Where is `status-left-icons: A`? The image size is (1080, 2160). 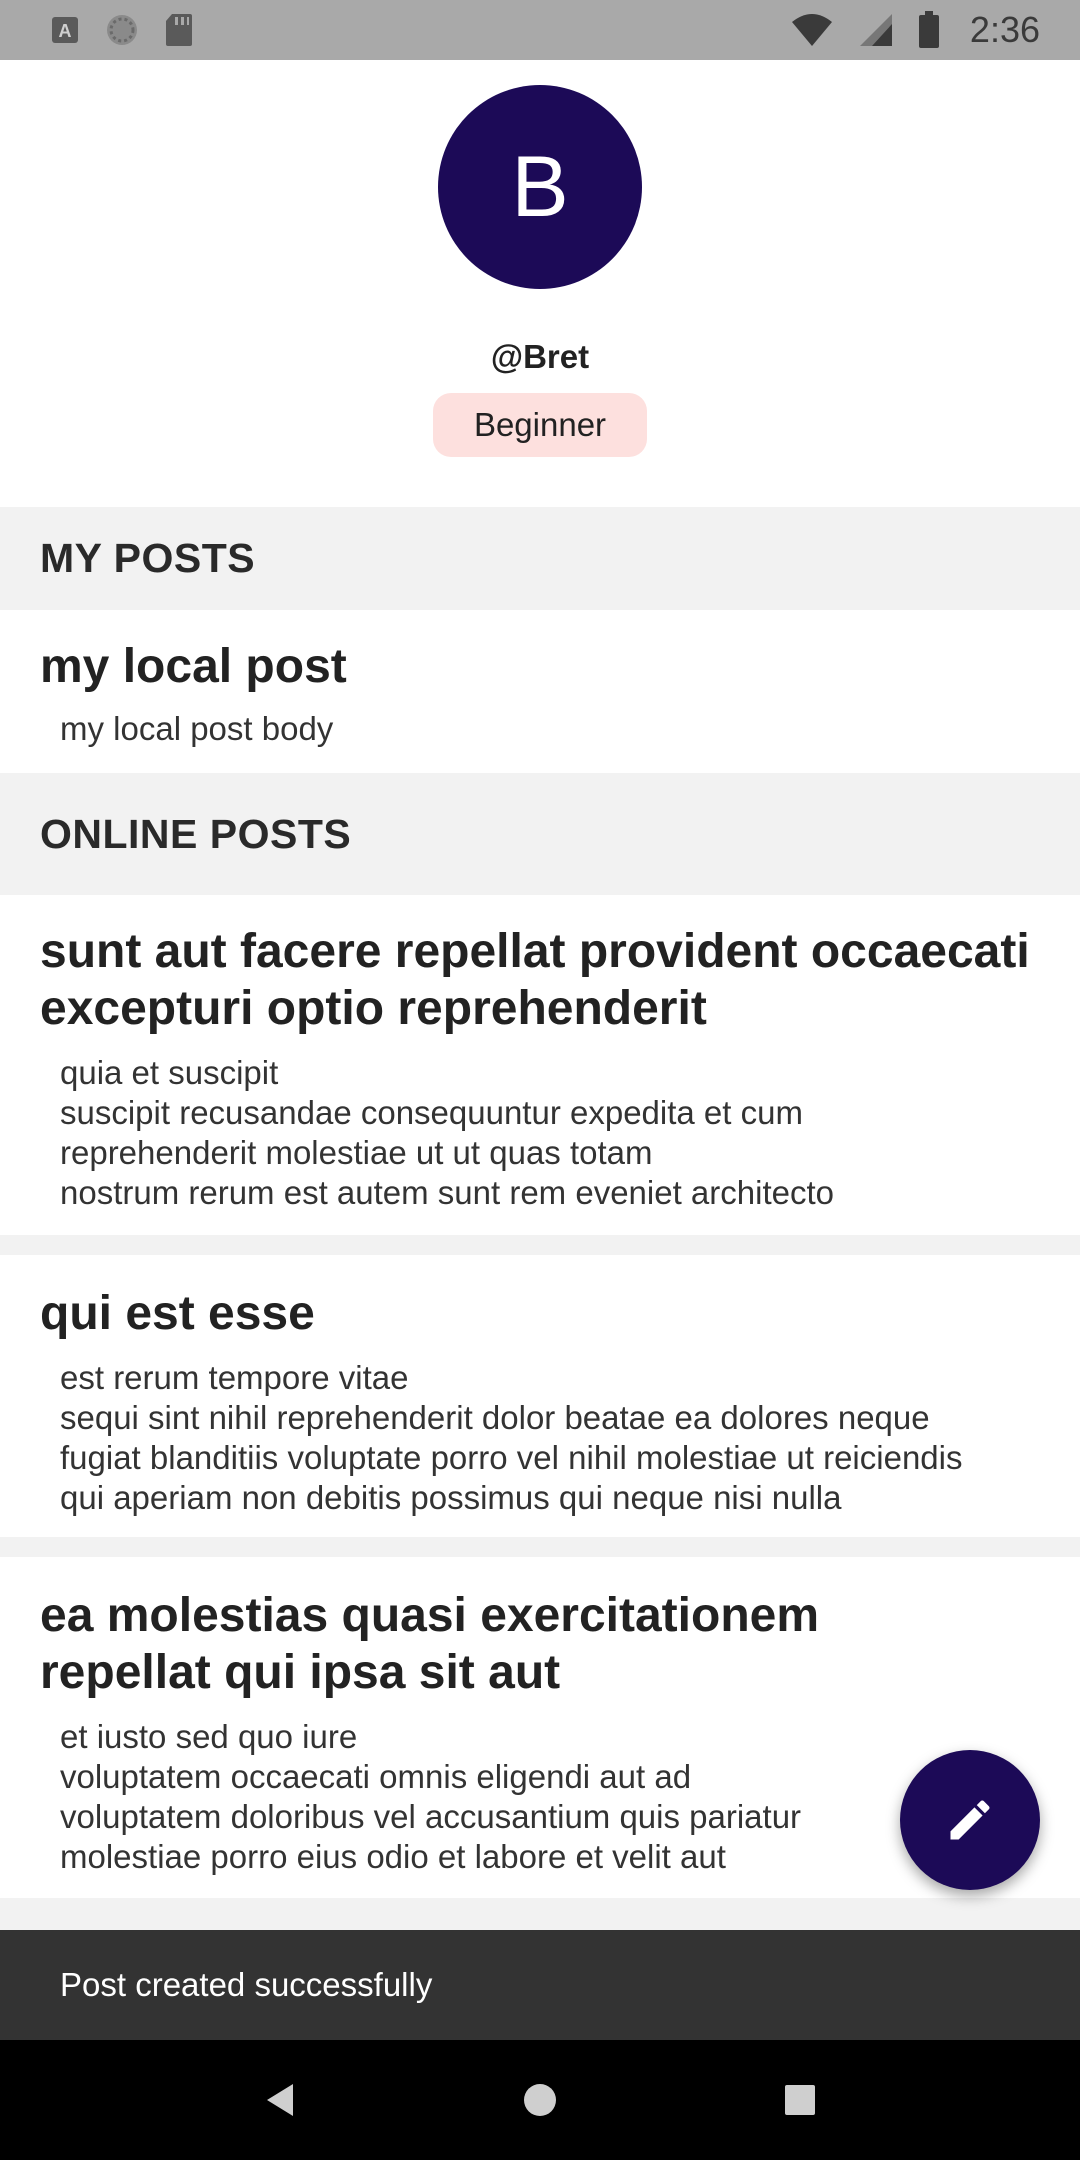
status-left-icons: A is located at coordinates (122, 30).